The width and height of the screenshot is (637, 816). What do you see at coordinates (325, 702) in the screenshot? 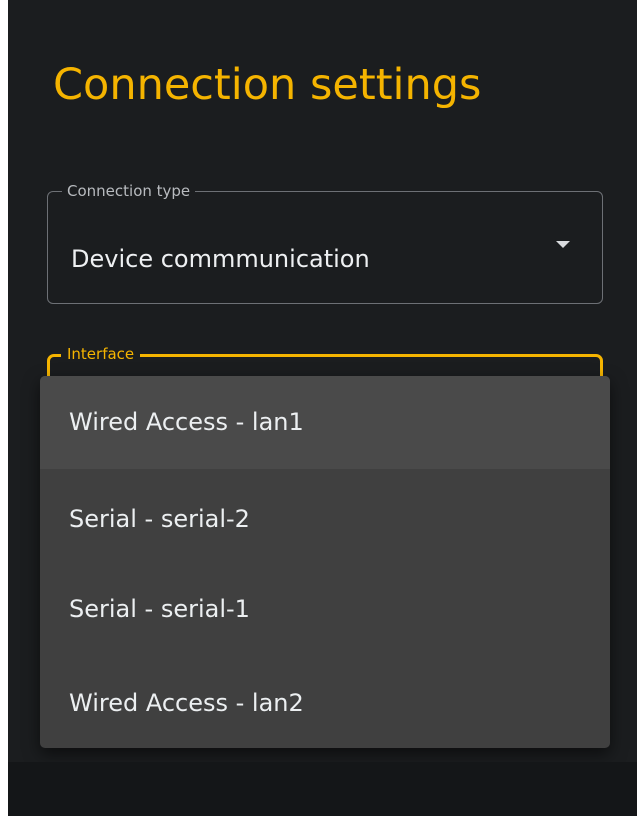
I see `interface-option-wired-lan2: Wired Access - lan2` at bounding box center [325, 702].